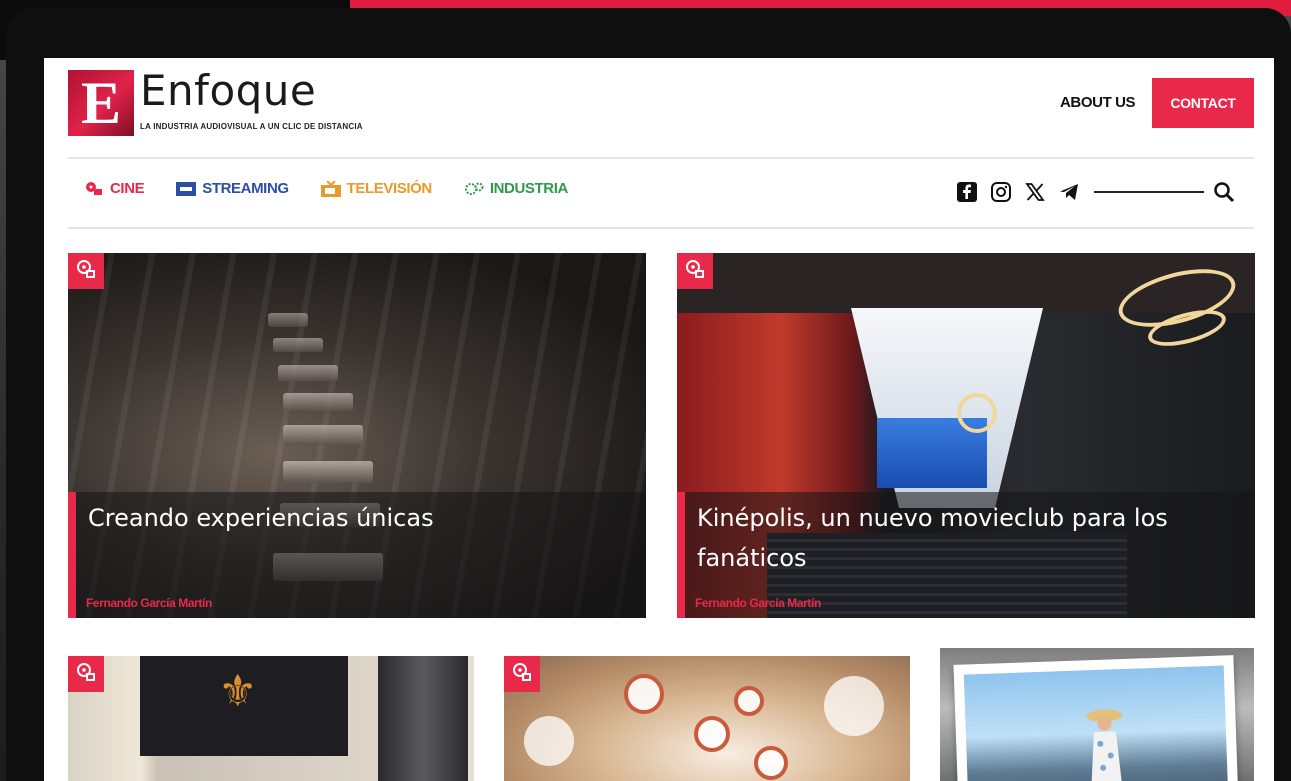 This screenshot has height=781, width=1291. Describe the element at coordinates (186, 189) in the screenshot. I see `tv-streaming-icon` at that location.